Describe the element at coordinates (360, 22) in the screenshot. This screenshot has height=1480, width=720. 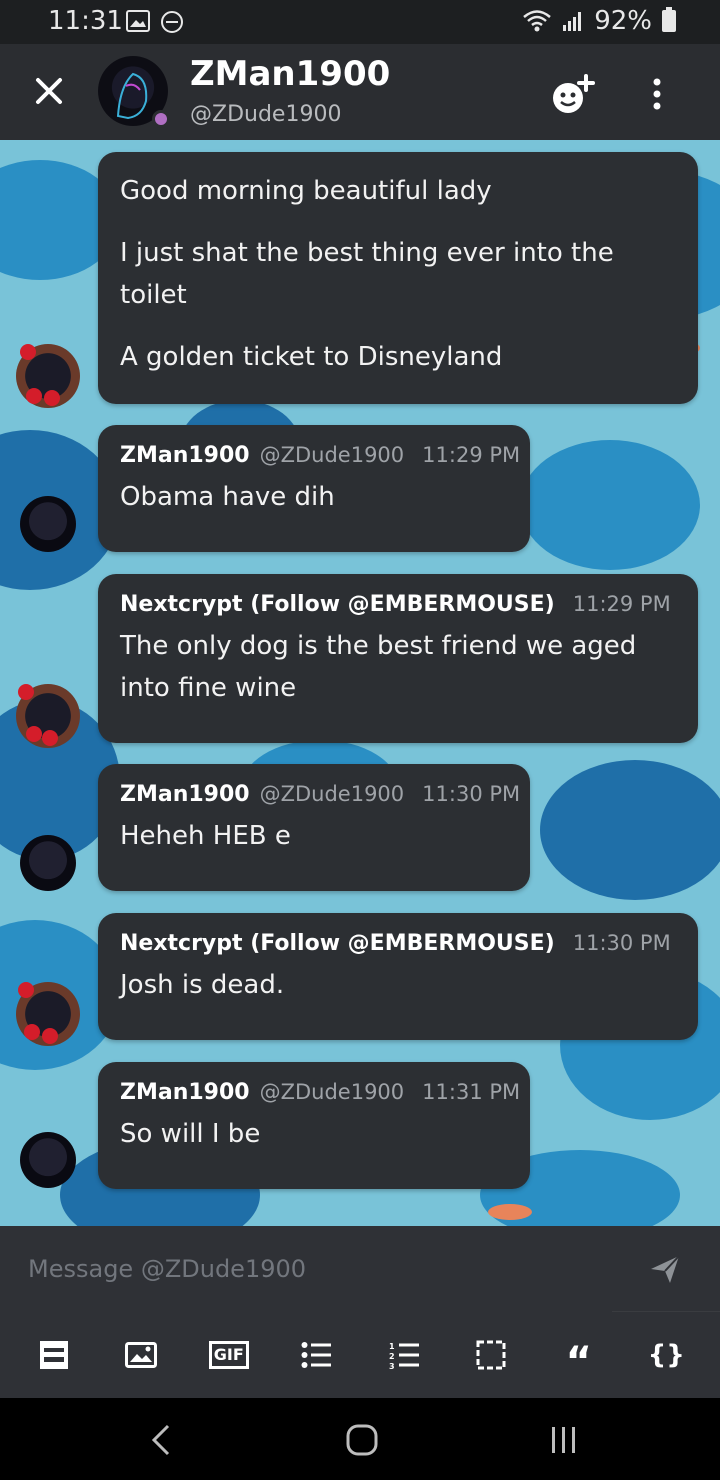
I see `status-bar: 11:31 92%` at that location.